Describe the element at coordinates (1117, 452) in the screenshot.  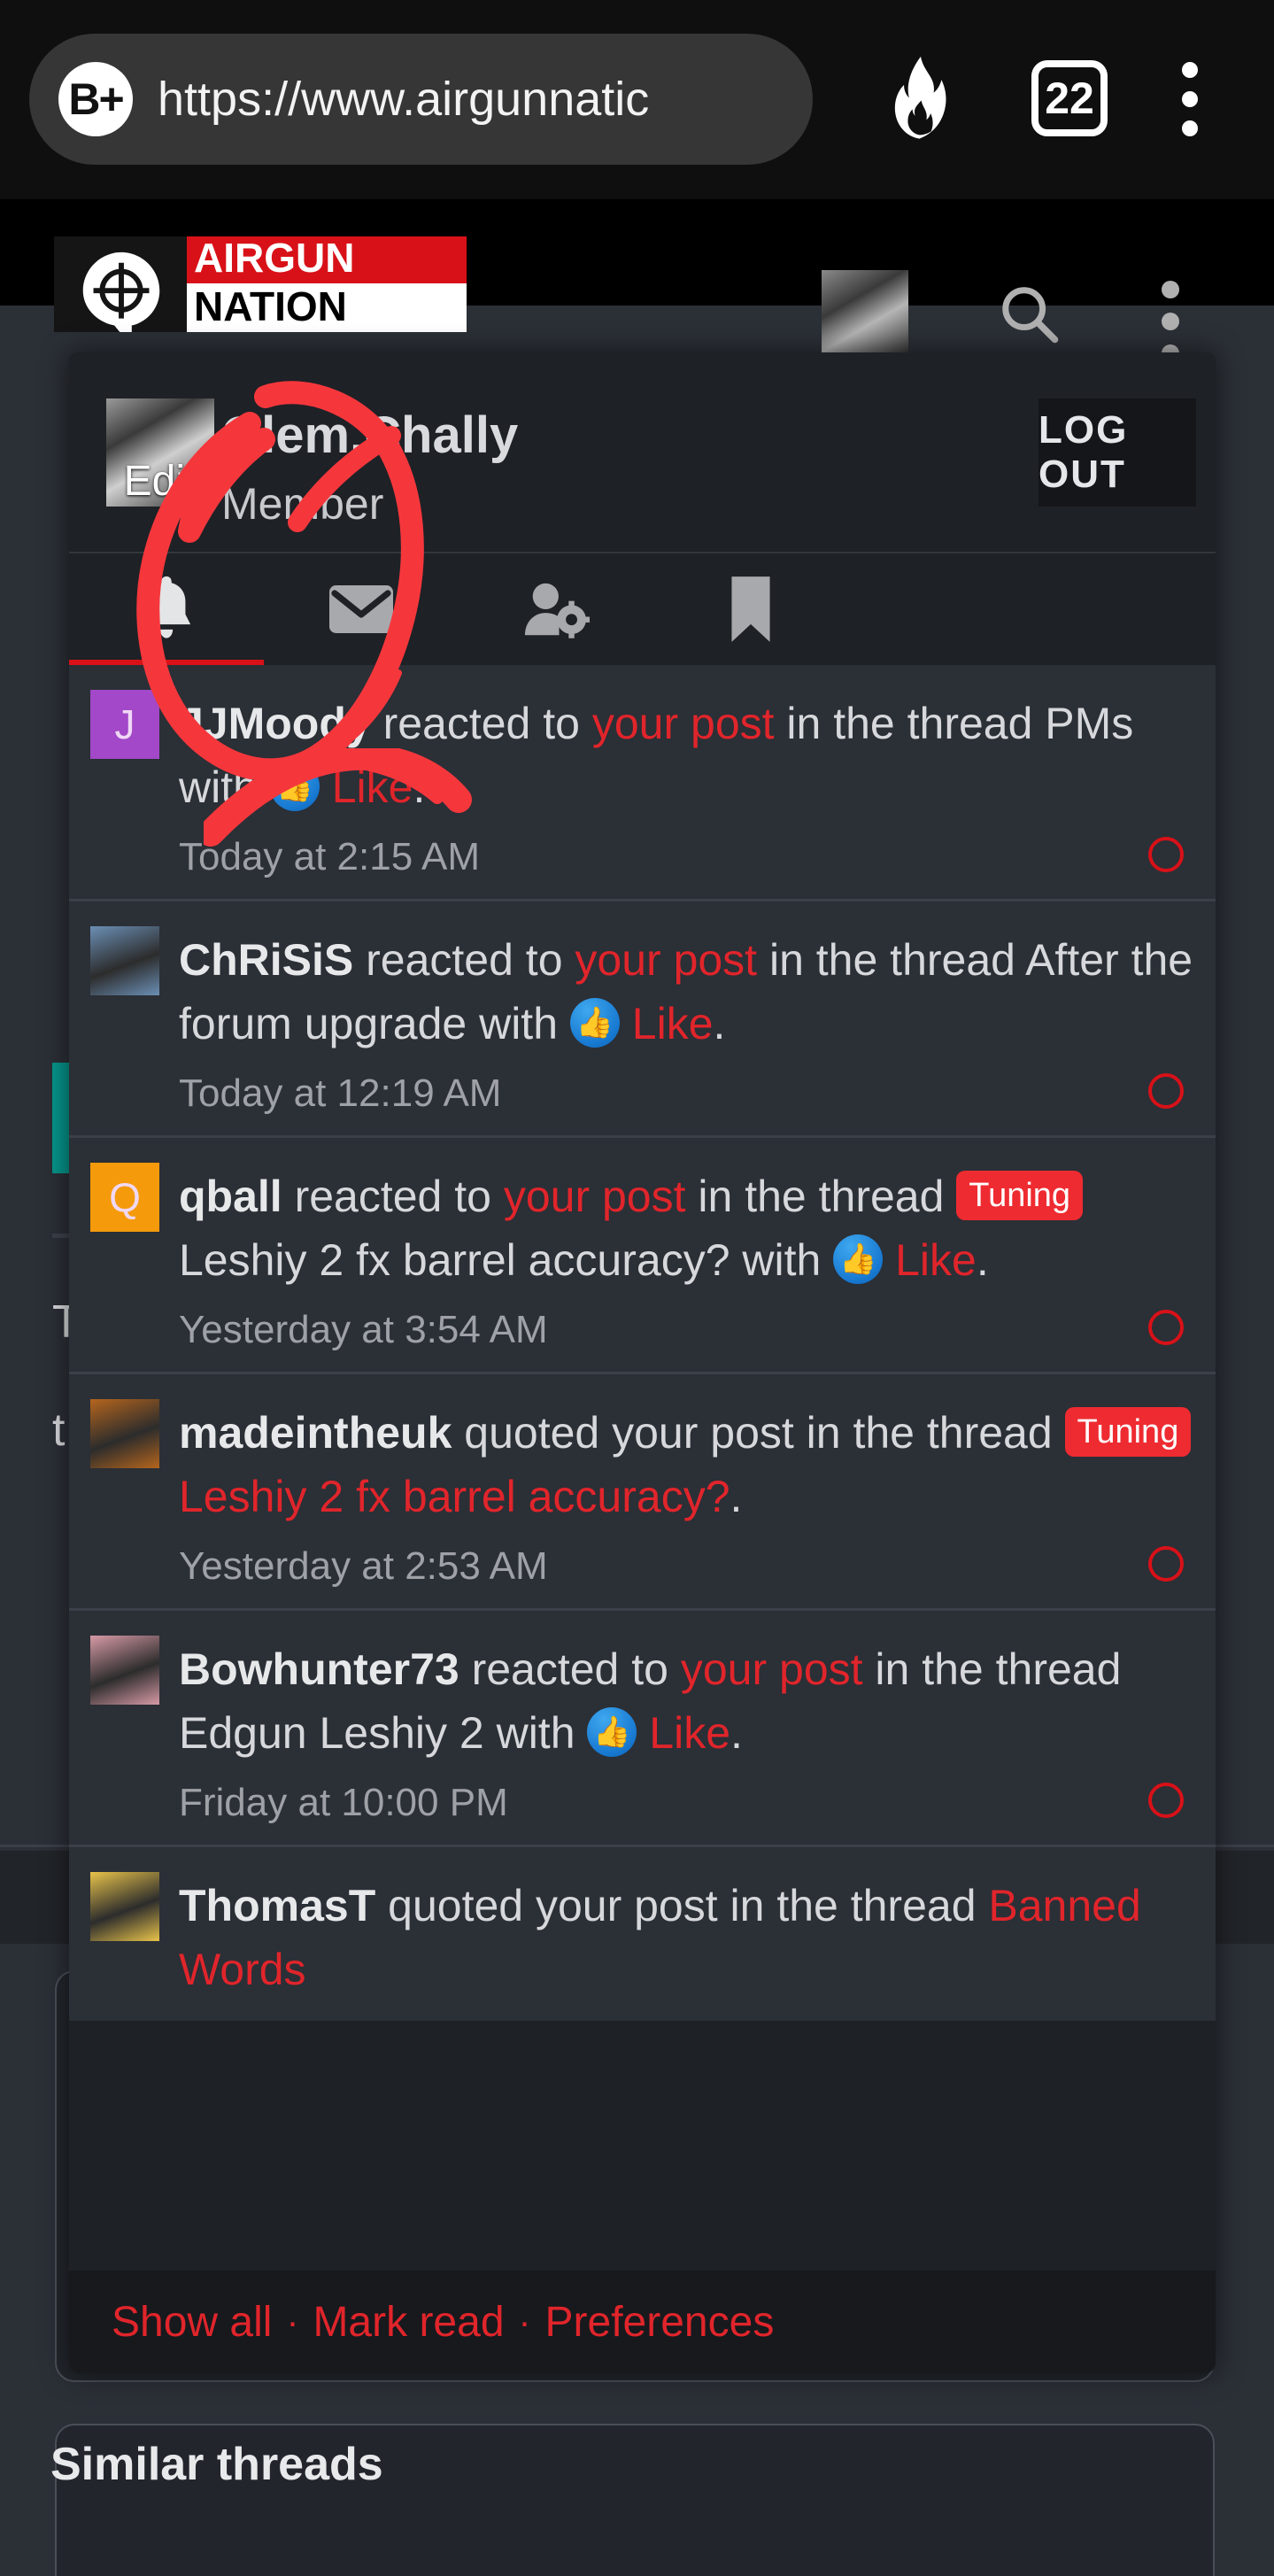
I see `log-out-button: LOG OUT` at that location.